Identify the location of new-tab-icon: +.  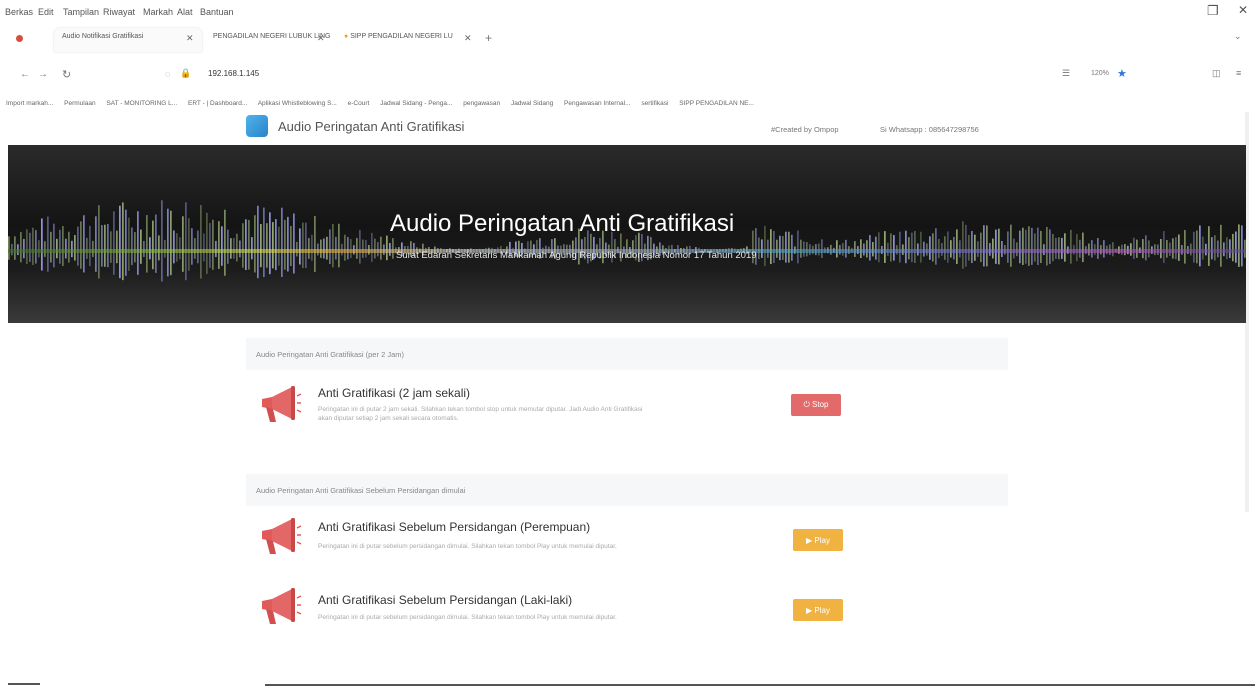
(488, 38).